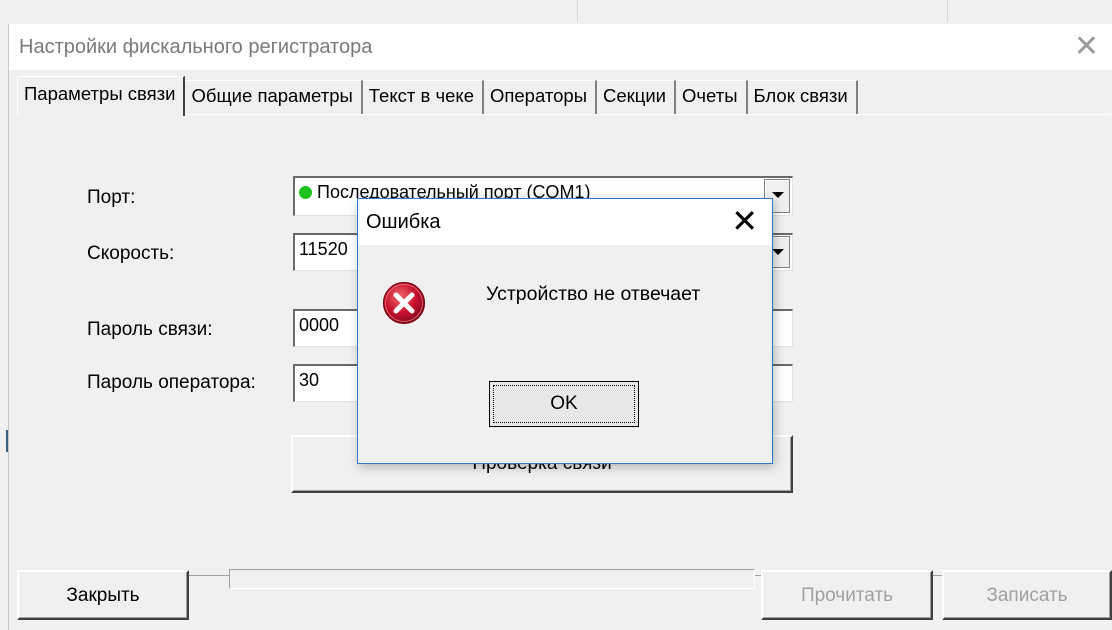 This screenshot has height=630, width=1112. I want to click on tab-operators: Операторы, so click(540, 97).